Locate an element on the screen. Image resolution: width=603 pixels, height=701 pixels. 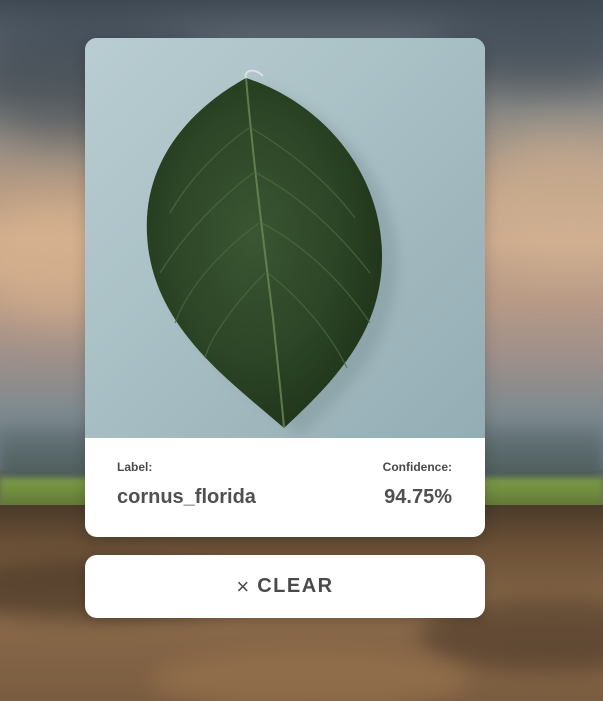
label-value: cornus_florida is located at coordinates (186, 497).